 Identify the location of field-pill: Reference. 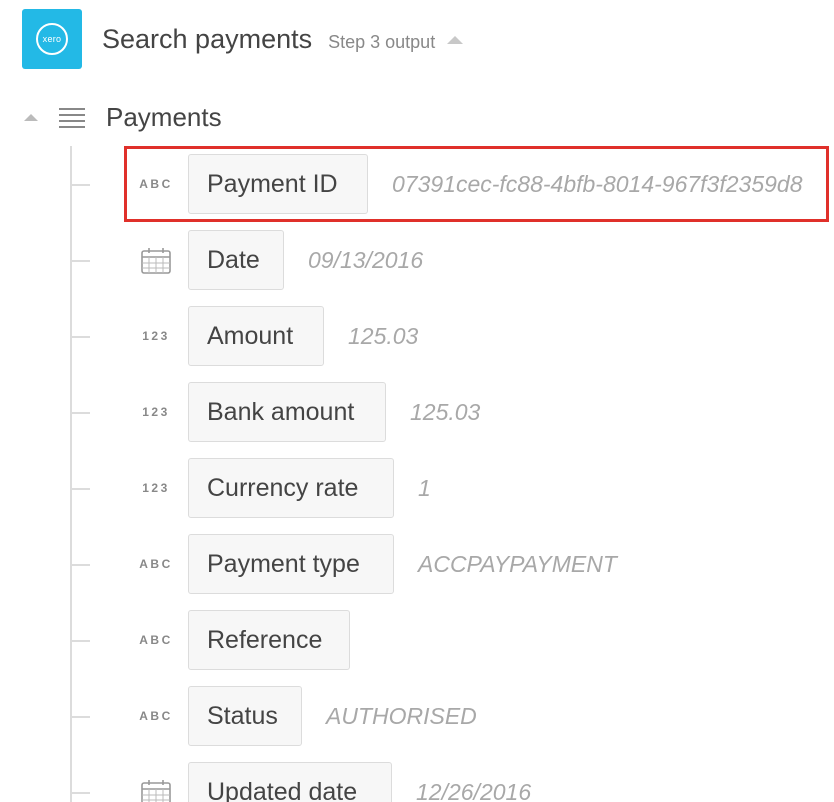
(269, 640).